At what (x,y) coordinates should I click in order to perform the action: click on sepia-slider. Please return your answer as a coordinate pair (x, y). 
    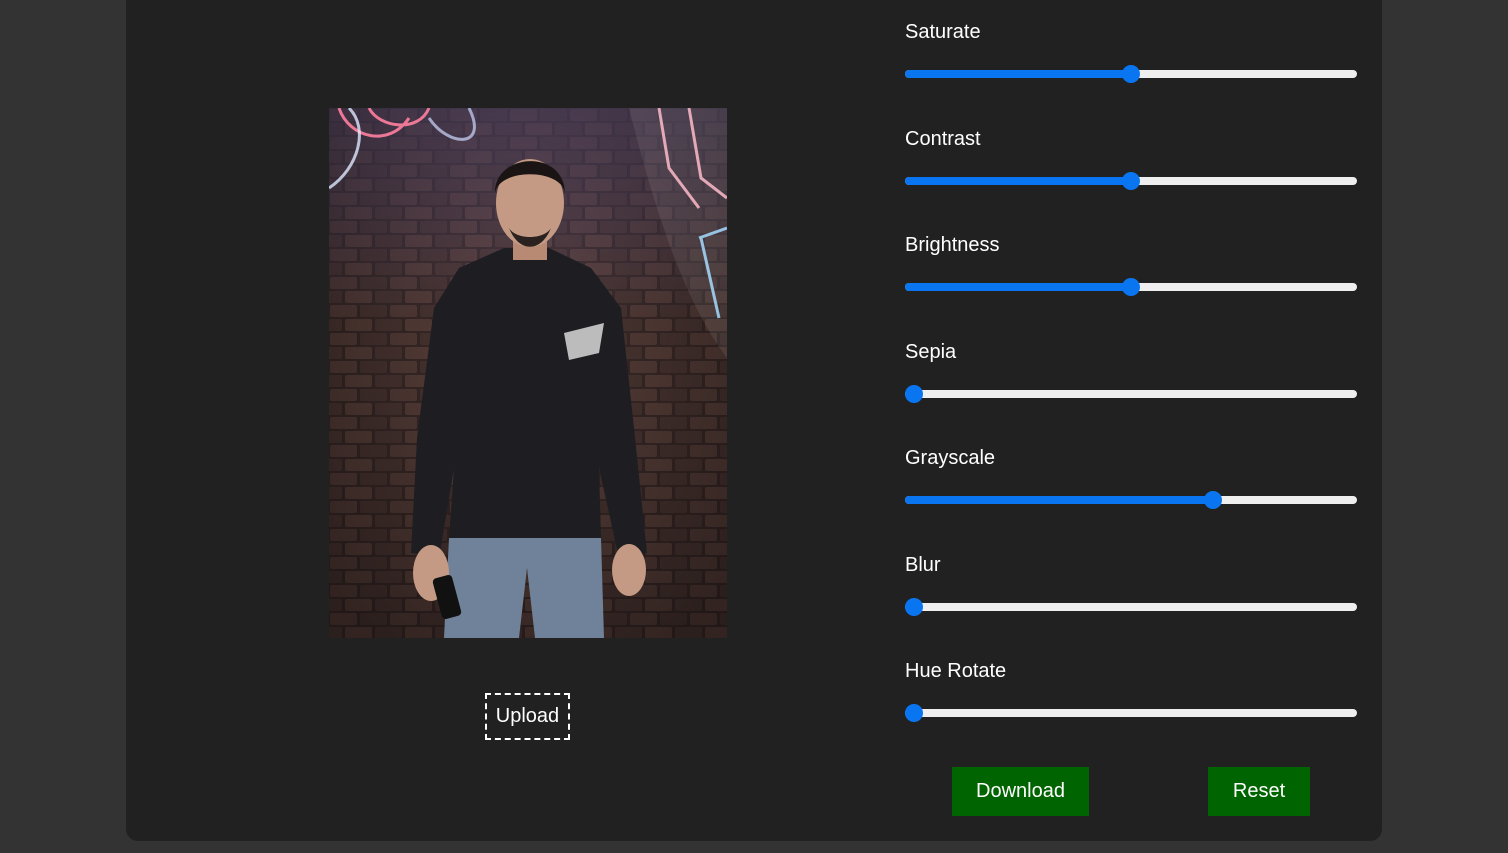
    Looking at the image, I should click on (1131, 394).